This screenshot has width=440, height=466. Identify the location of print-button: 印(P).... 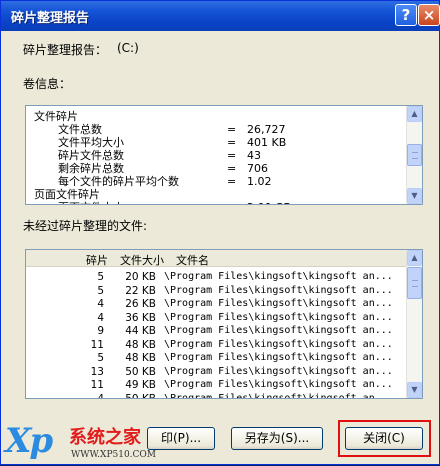
(181, 438).